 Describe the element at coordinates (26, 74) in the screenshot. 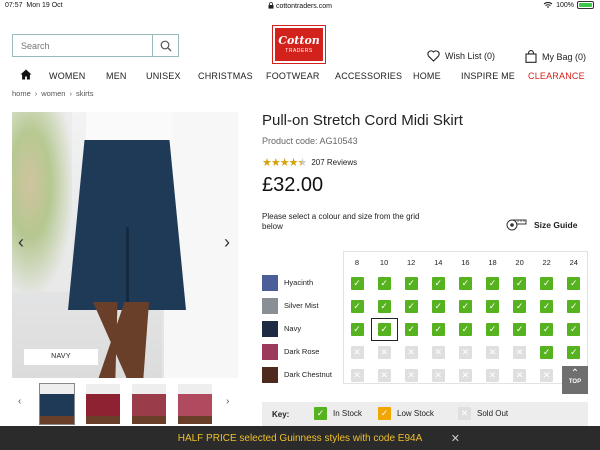

I see `home-icon` at that location.